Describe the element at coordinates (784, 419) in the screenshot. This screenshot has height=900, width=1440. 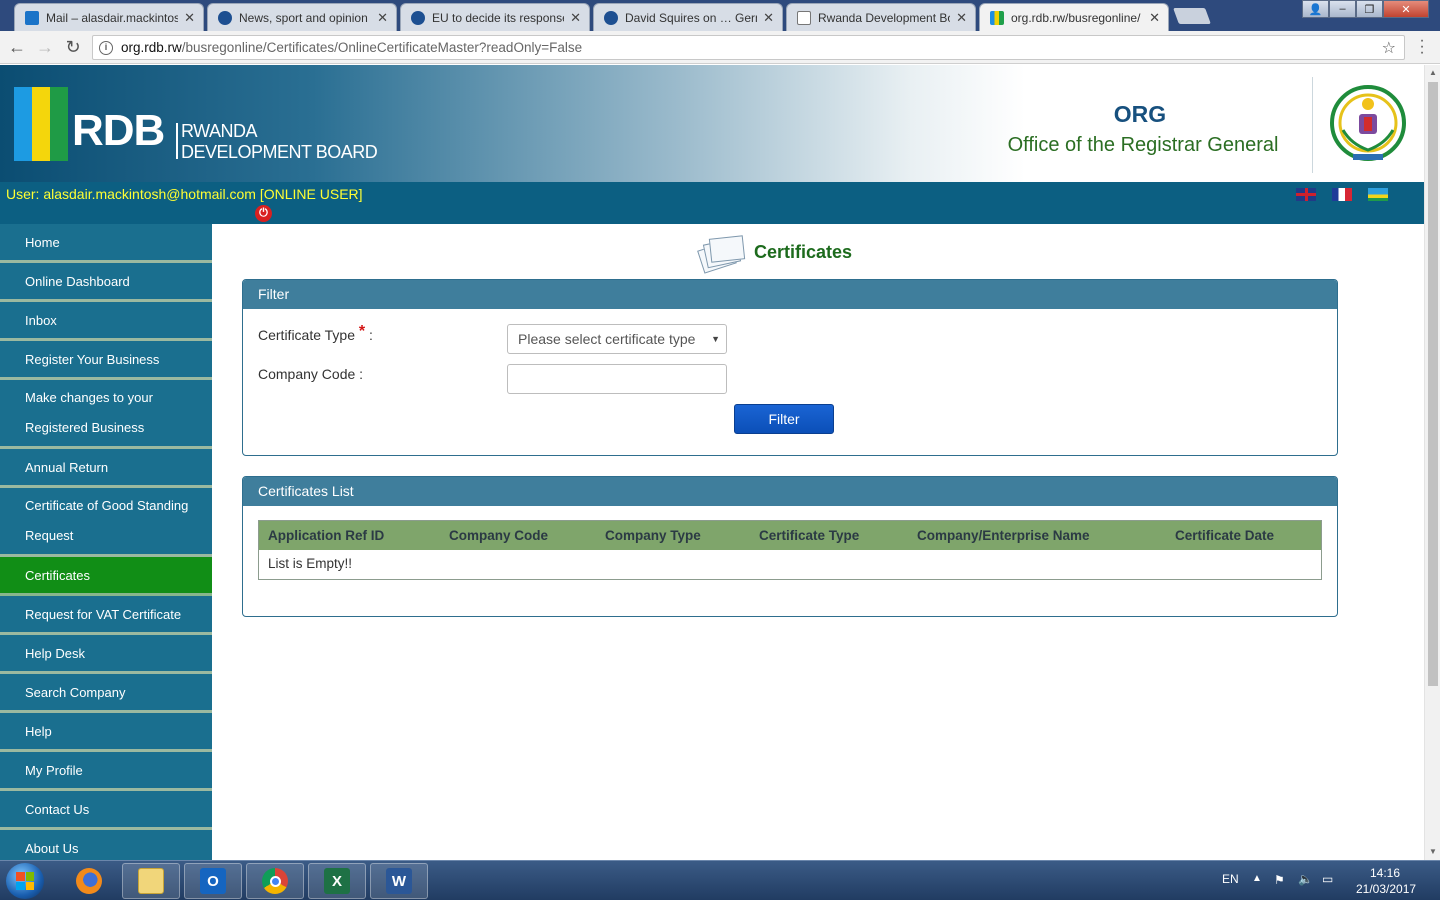
I see `filter-button: Filter` at that location.